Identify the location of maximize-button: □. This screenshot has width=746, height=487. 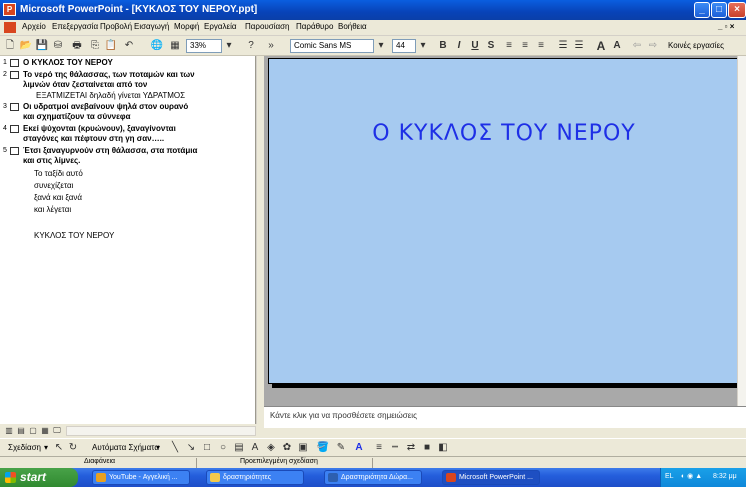
(719, 10).